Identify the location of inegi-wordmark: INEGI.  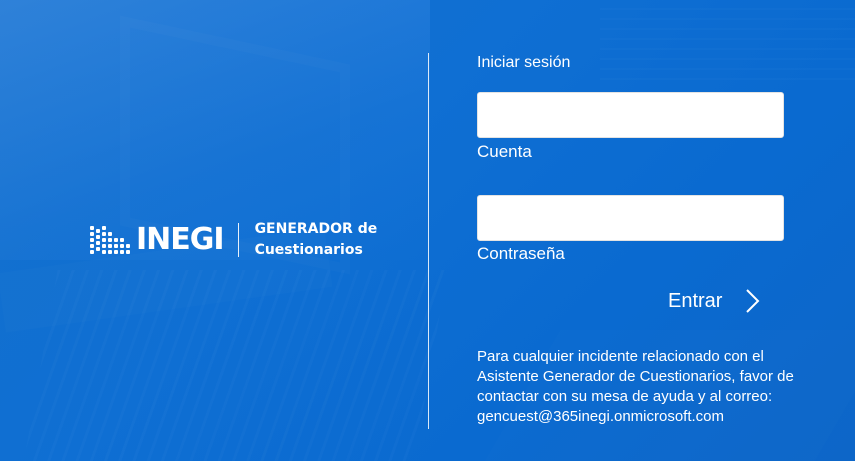
(180, 239).